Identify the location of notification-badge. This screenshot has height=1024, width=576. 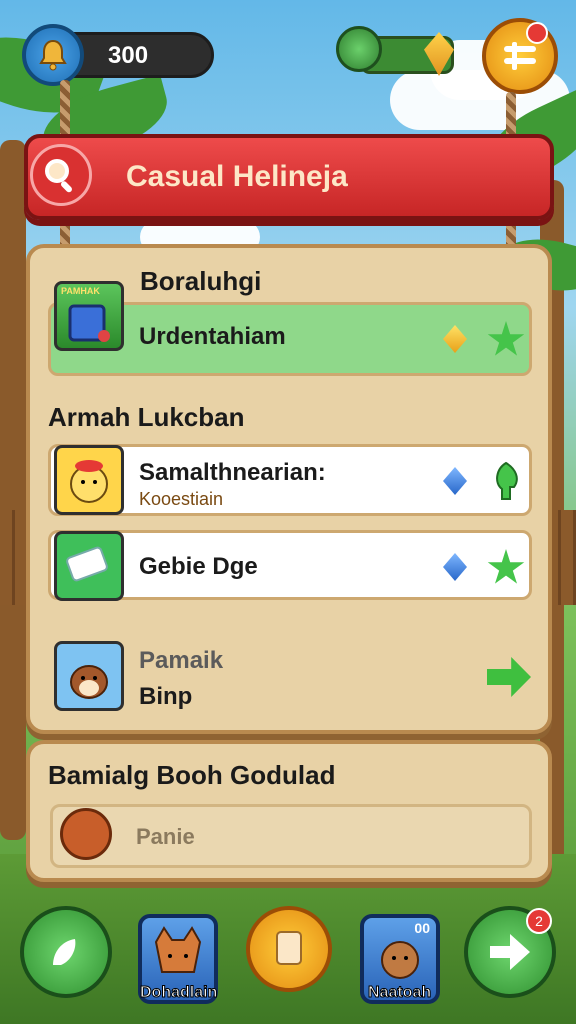
(537, 33).